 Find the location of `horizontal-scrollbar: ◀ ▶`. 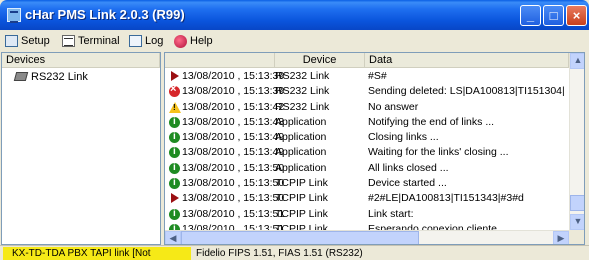

horizontal-scrollbar: ◀ ▶ is located at coordinates (367, 237).